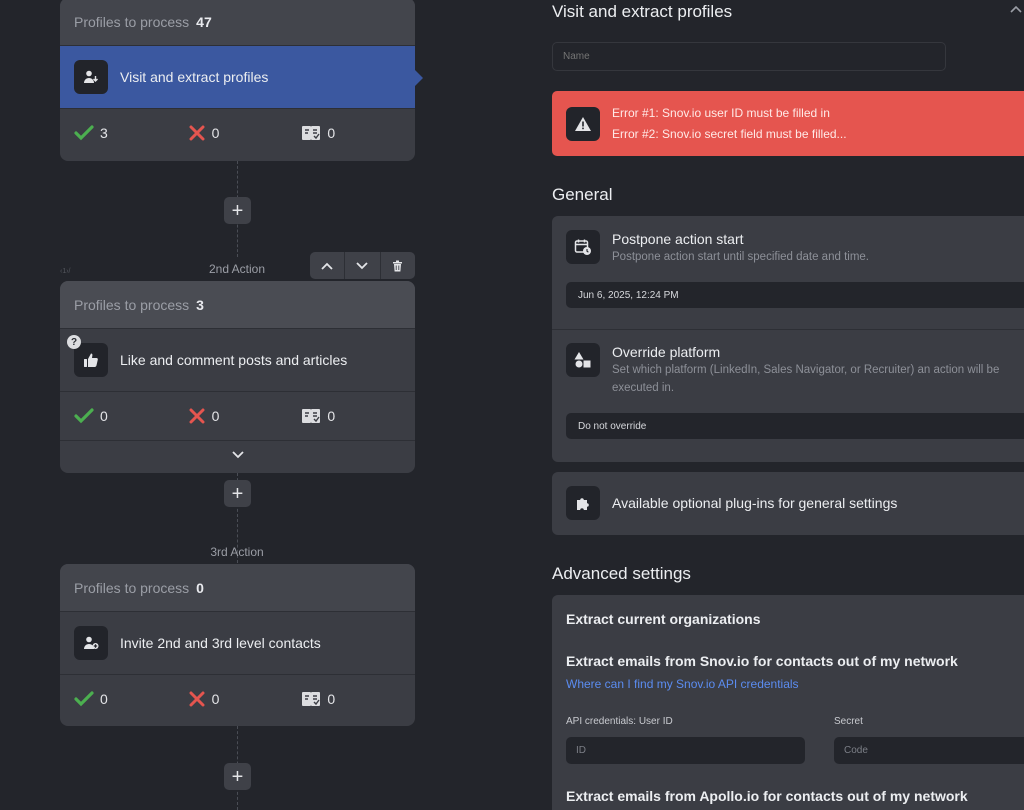  I want to click on postpone-title: Postpone action start, so click(678, 239).